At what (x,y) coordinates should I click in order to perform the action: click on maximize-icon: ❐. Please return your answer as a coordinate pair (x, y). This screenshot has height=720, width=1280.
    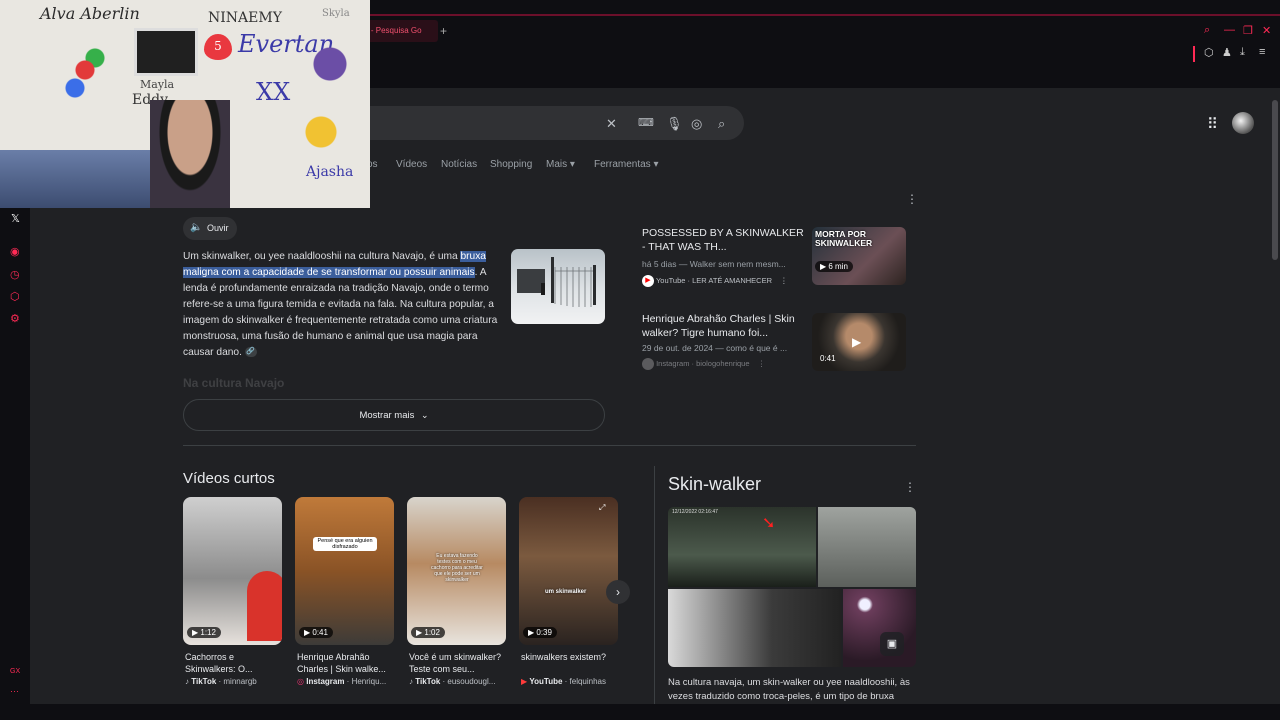
    Looking at the image, I should click on (1248, 30).